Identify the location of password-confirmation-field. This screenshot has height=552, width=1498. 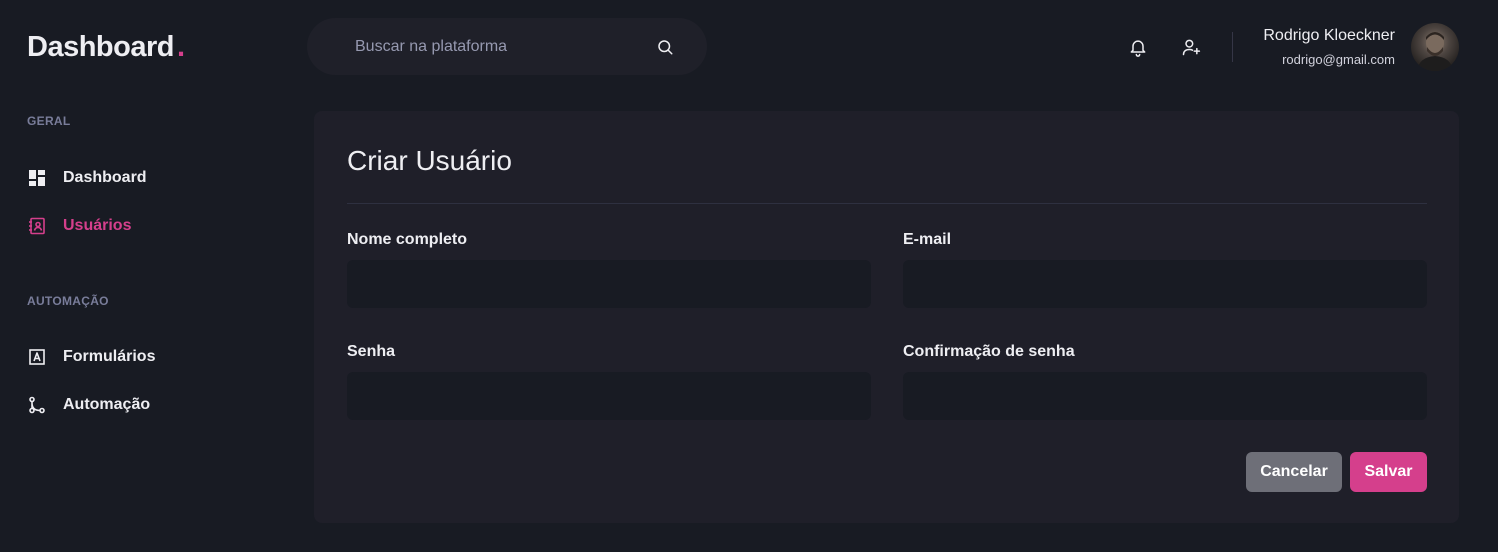
(1165, 396).